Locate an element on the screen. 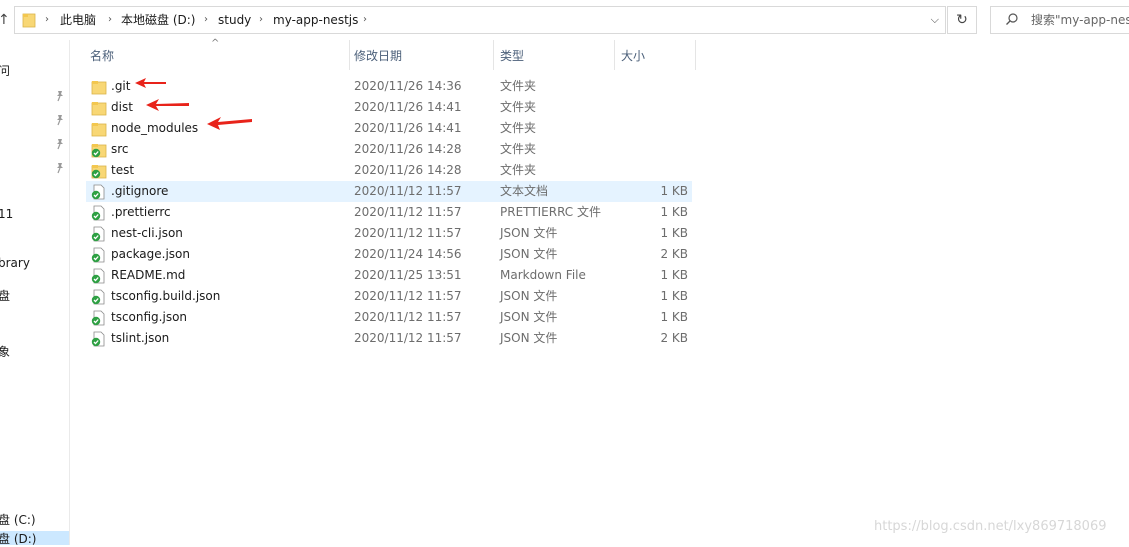  file-type: 文本文档 is located at coordinates (524, 191).